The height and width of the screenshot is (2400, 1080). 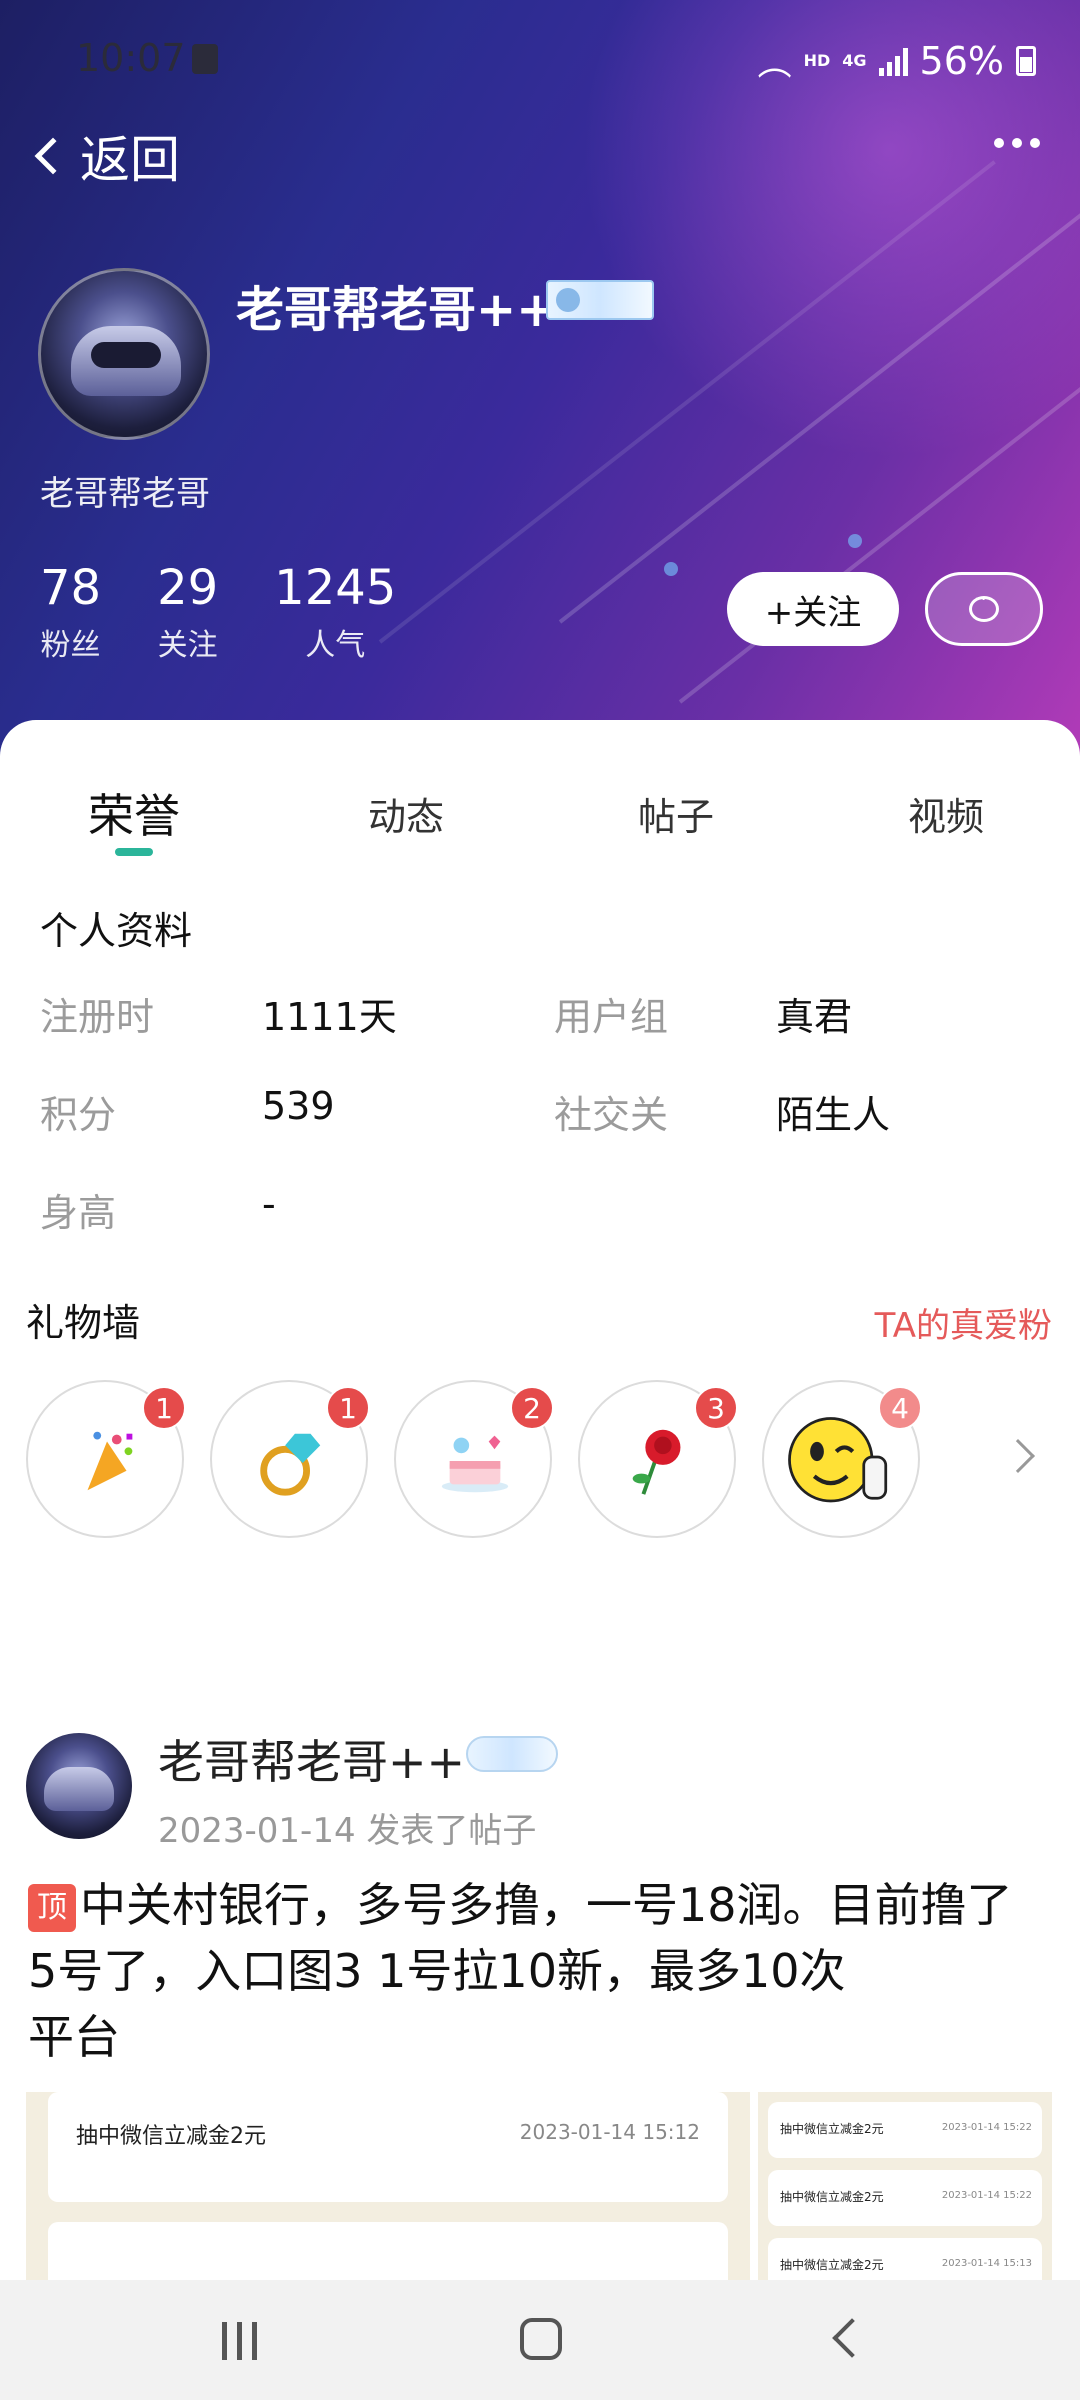 I want to click on gift-item: 4, so click(x=842, y=1459).